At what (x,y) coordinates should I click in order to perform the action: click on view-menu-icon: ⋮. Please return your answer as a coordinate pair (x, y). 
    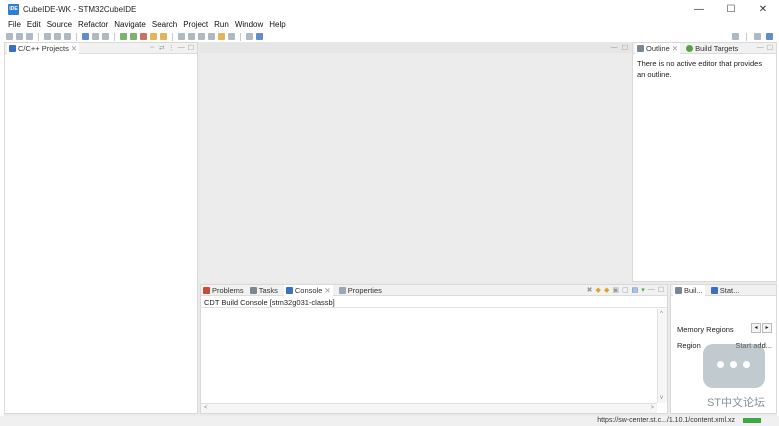
    Looking at the image, I should click on (171, 48).